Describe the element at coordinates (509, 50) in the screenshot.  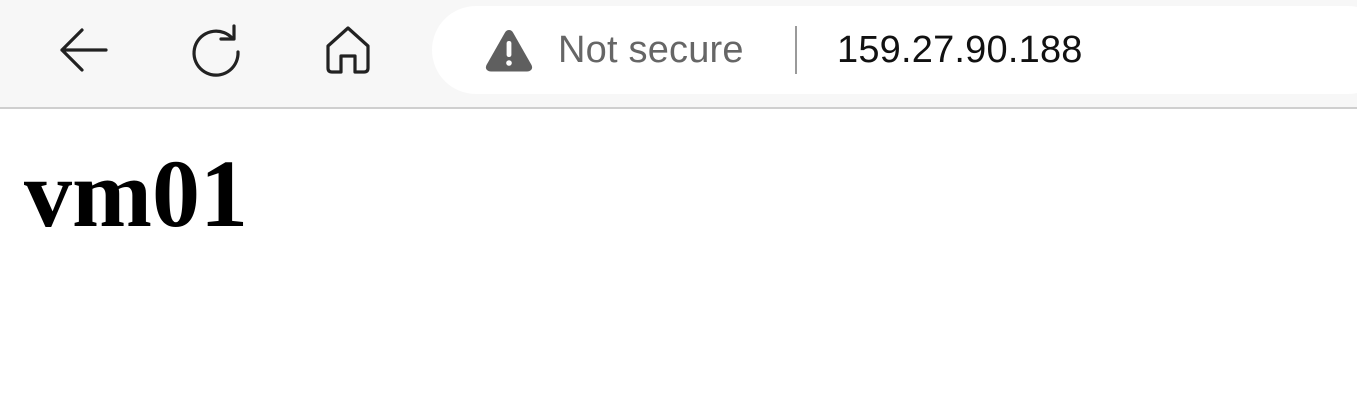
I see `warning-triangle-icon` at that location.